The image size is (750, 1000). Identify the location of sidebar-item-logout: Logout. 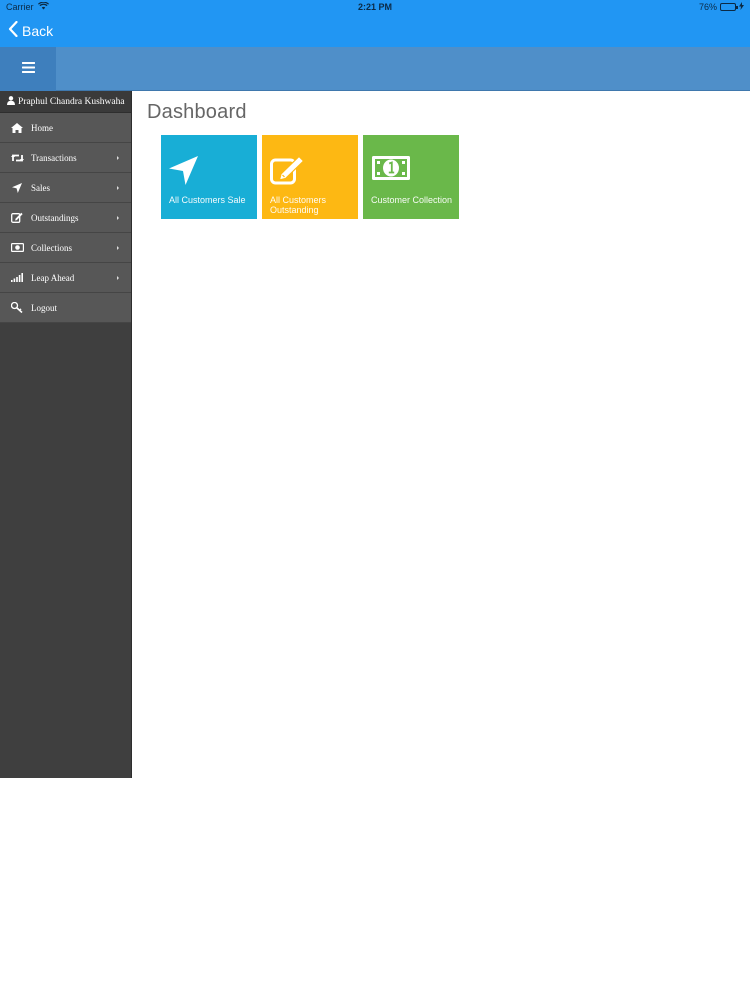
(65, 308).